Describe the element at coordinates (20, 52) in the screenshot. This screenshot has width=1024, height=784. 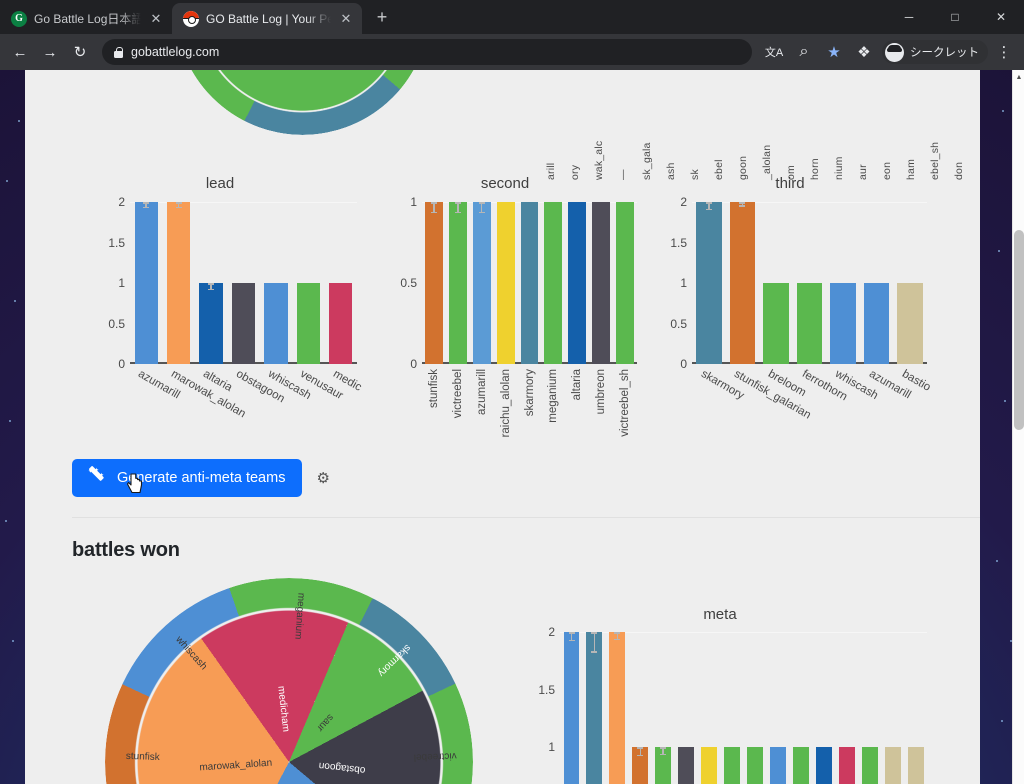
I see `back-icon: ←` at that location.